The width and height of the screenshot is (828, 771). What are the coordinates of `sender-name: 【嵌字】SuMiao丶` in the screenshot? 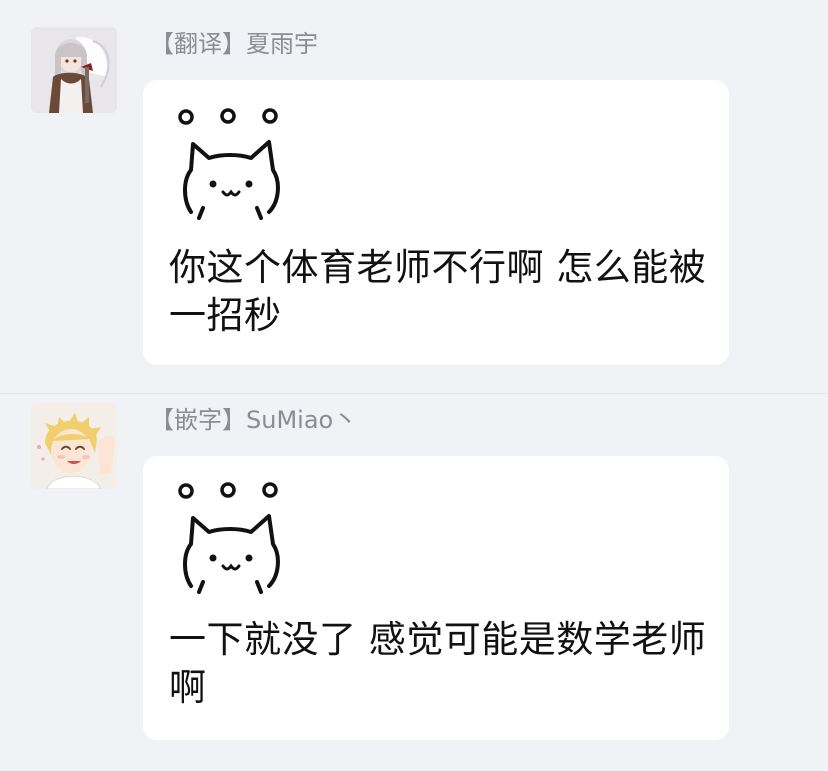 It's located at (253, 420).